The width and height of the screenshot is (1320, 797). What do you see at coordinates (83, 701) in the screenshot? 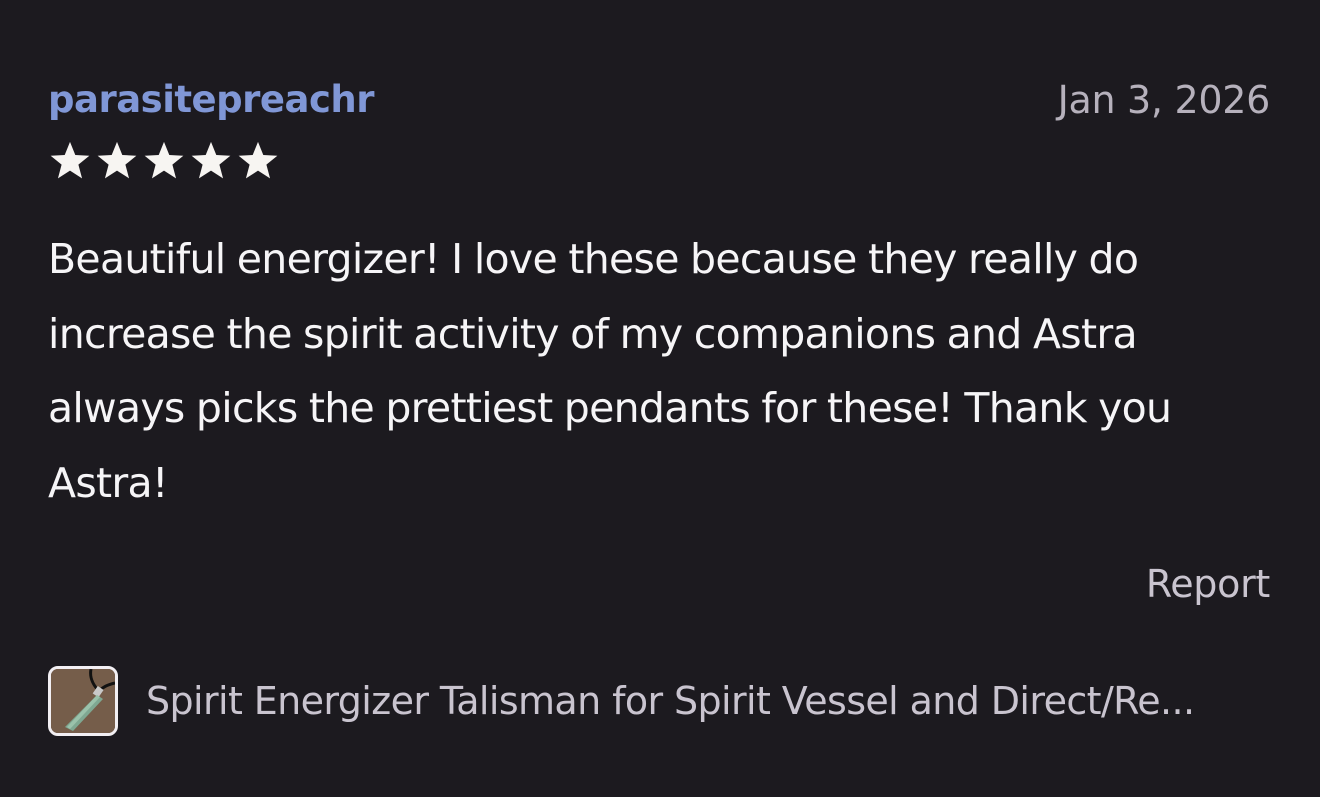
I see `jade-pendant-thumbnail-icon` at bounding box center [83, 701].